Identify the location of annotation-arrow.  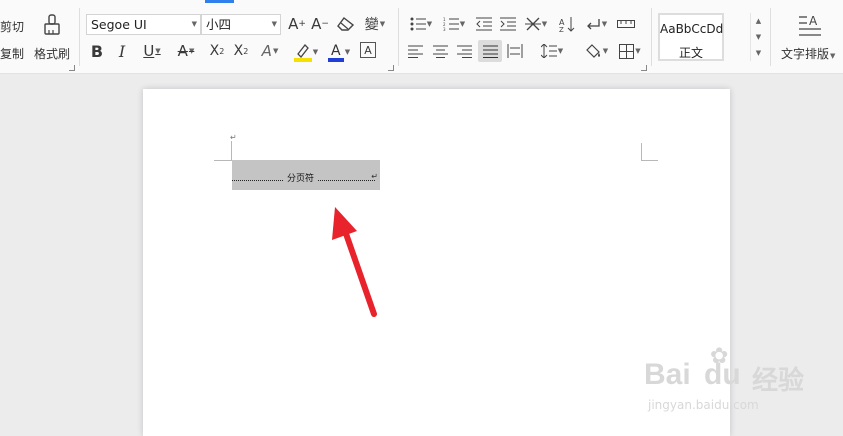
(354, 262).